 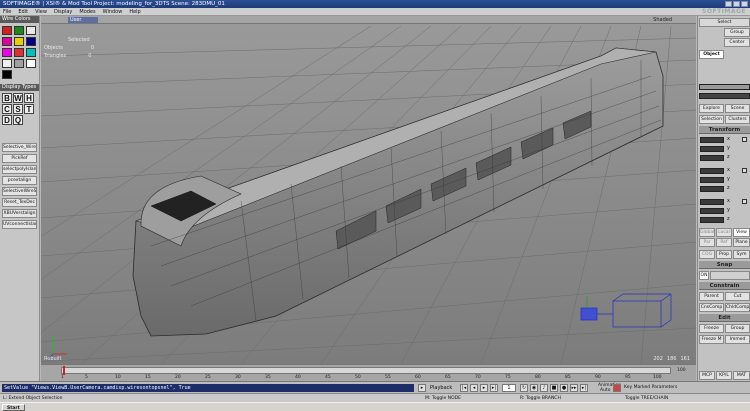 I want to click on object-button: Object, so click(x=711, y=54).